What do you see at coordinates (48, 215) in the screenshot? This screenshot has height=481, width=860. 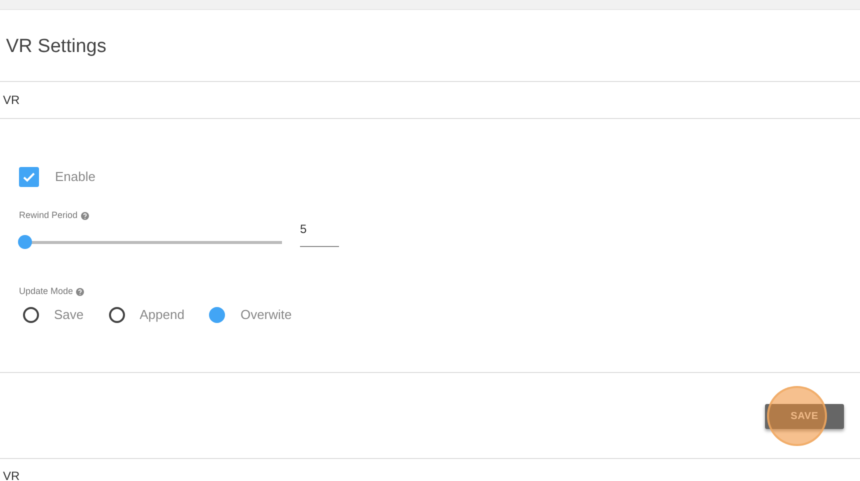 I see `field-label: Rewind Period` at bounding box center [48, 215].